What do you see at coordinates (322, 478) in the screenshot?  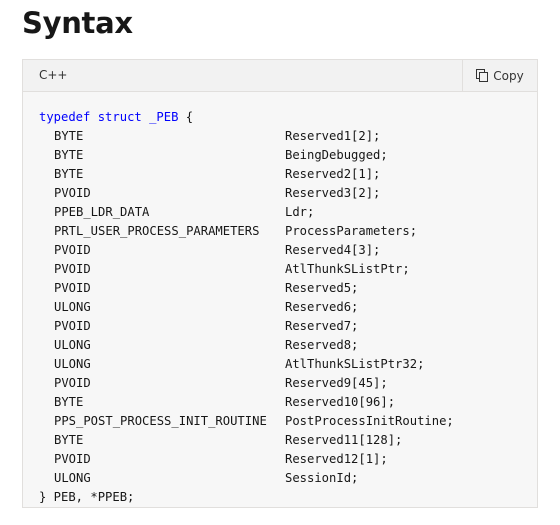 I see `field-name: SessionId;` at bounding box center [322, 478].